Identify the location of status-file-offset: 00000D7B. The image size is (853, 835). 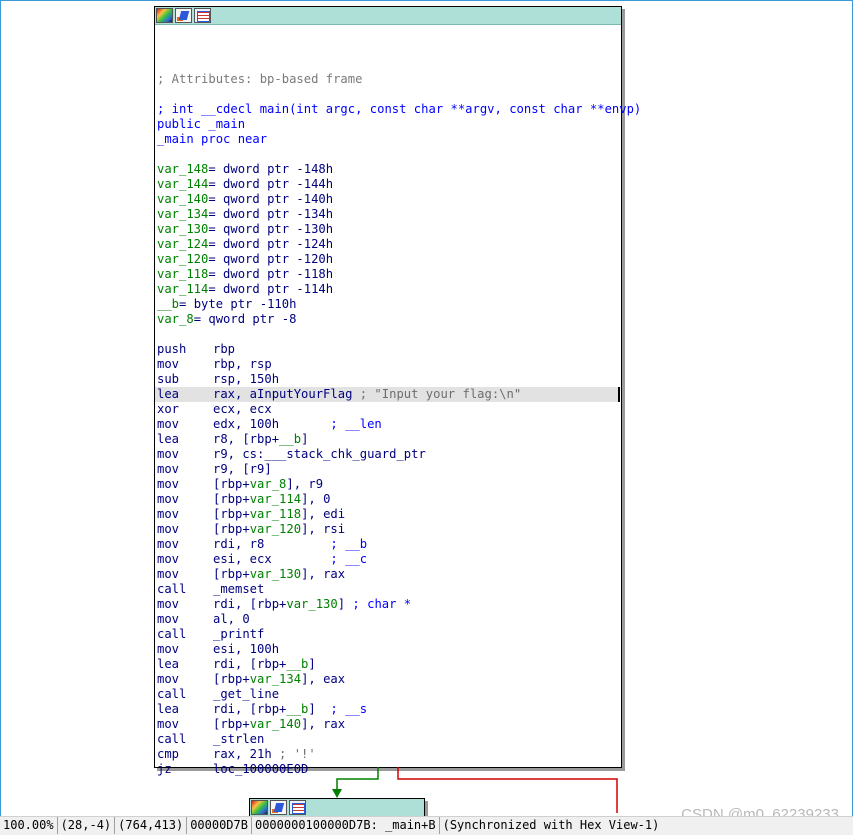
(219, 825).